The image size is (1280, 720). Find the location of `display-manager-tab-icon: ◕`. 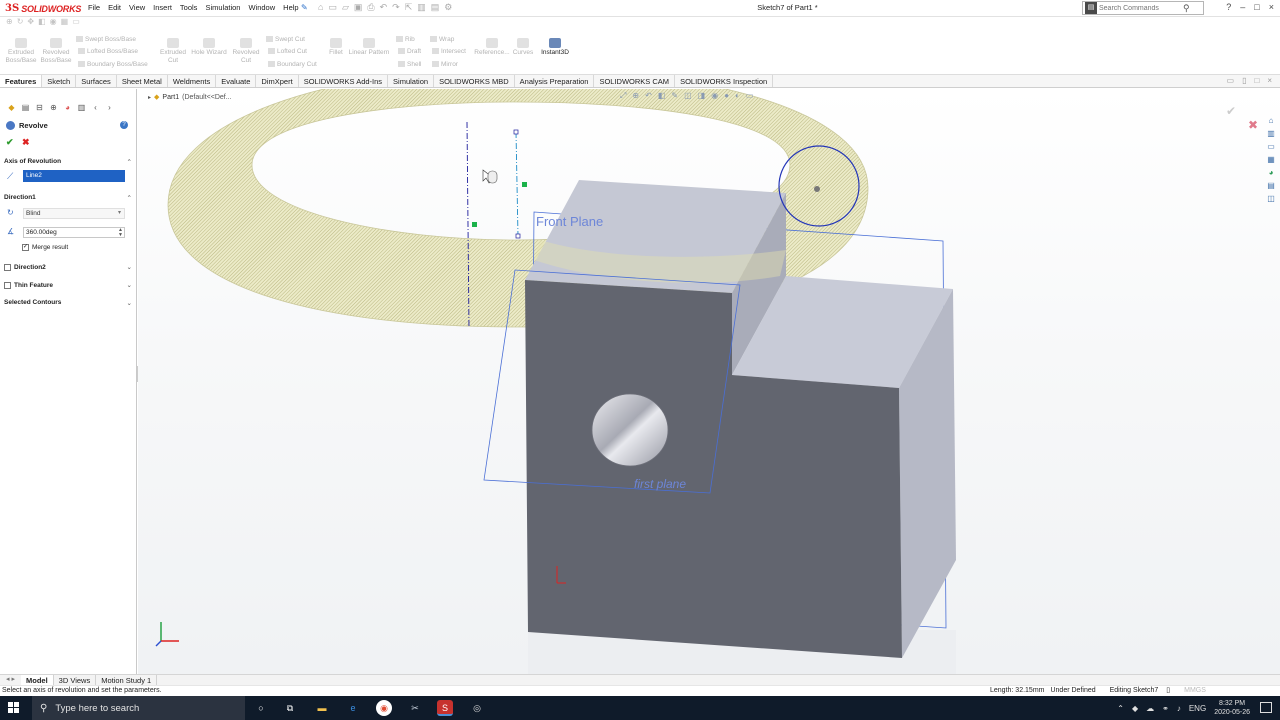

display-manager-tab-icon: ◕ is located at coordinates (67, 108).